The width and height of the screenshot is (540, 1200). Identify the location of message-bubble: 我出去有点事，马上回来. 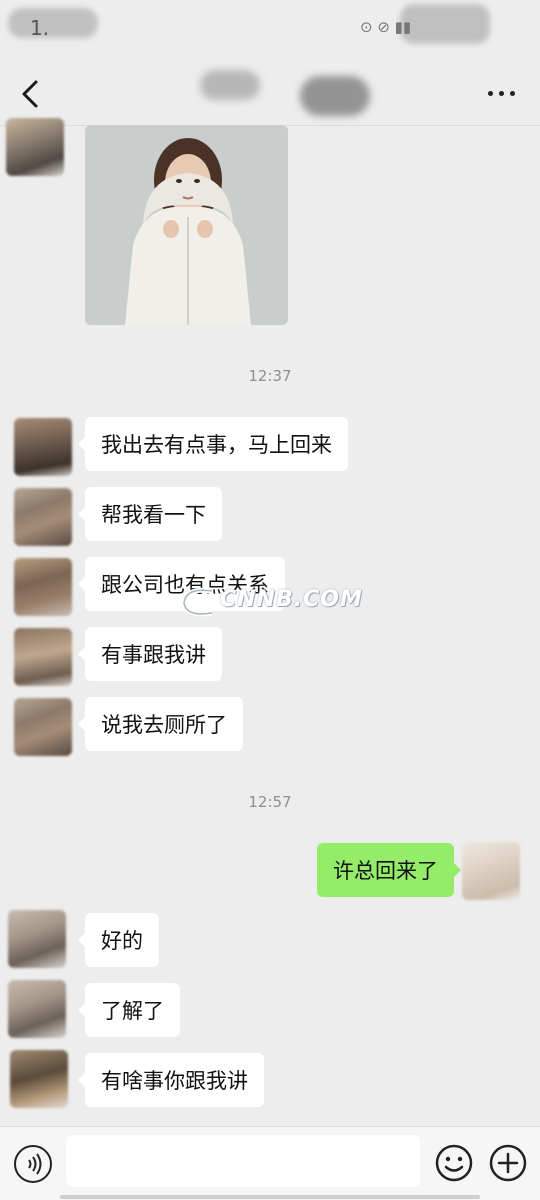
(213, 444).